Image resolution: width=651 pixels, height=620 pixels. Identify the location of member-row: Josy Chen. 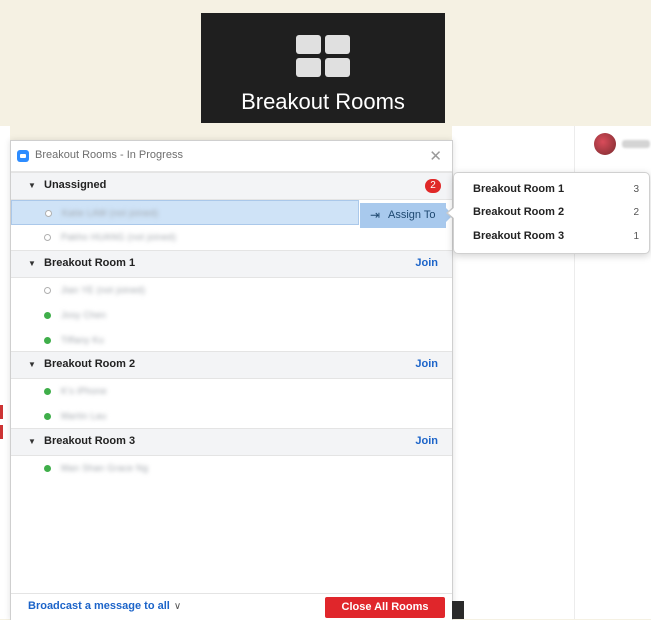
(231, 315).